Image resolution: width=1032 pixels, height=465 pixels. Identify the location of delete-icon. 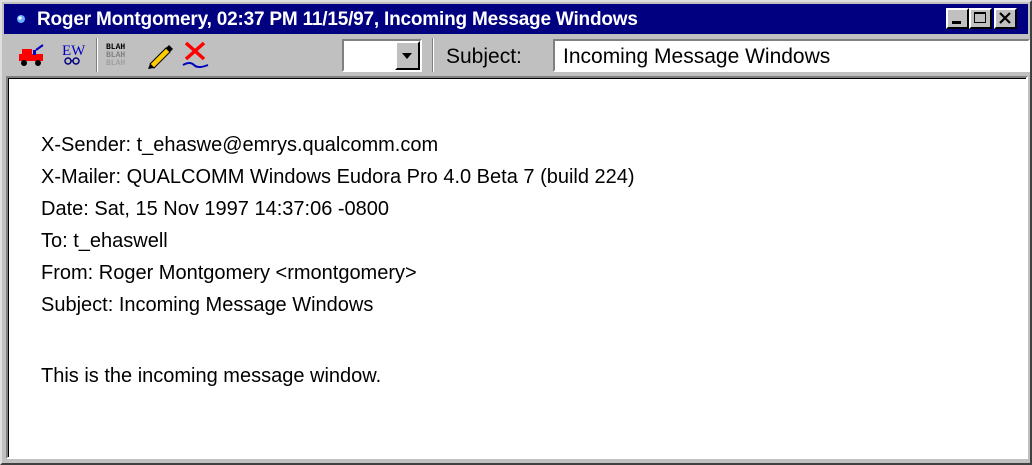
(195, 54).